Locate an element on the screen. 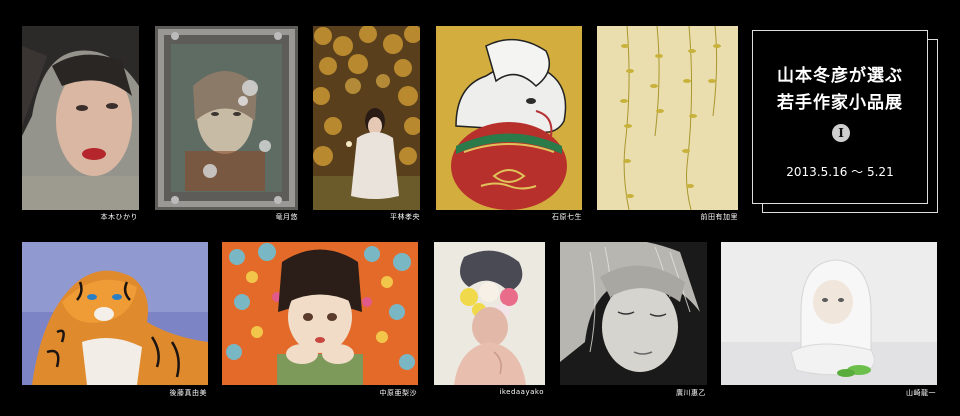 Image resolution: width=960 pixels, height=416 pixels. artwork-woman-metal-frame is located at coordinates (226, 118).